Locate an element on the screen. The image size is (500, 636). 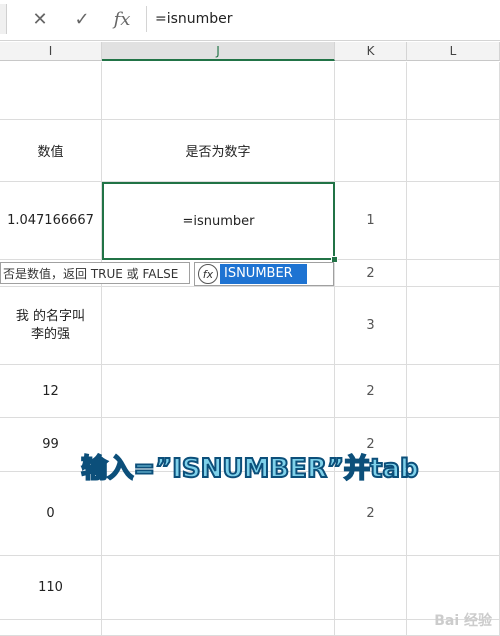
column-header-i: I is located at coordinates (51, 51).